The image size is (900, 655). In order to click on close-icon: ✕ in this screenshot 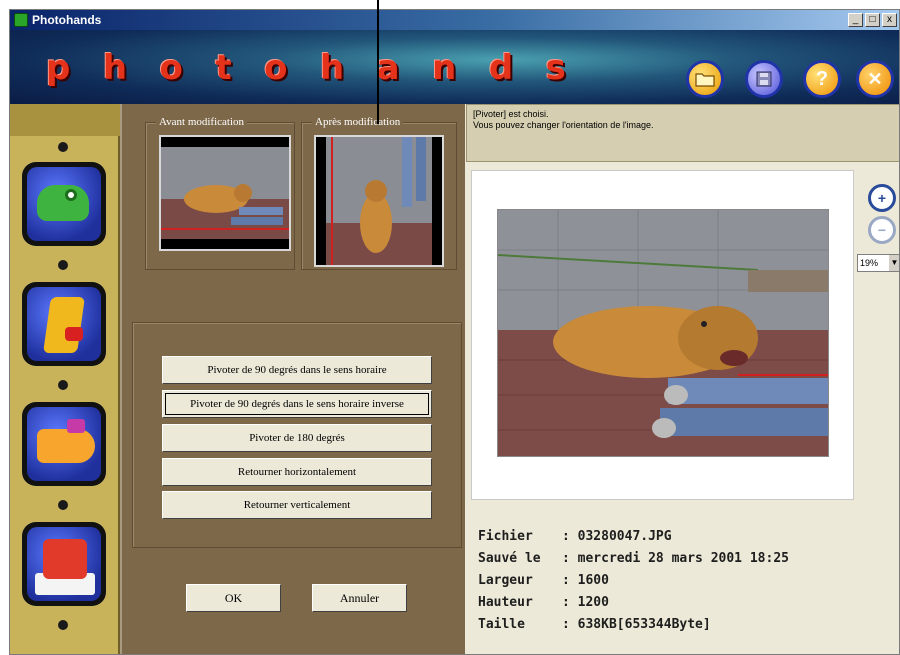, I will do `click(875, 78)`.